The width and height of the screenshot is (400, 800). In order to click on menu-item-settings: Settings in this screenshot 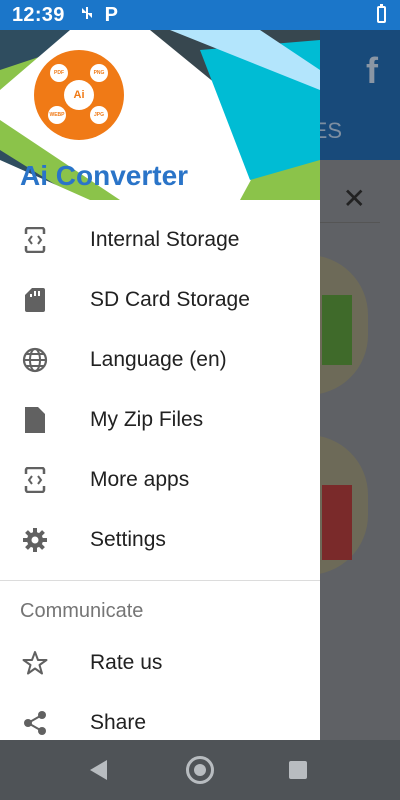, I will do `click(160, 540)`.